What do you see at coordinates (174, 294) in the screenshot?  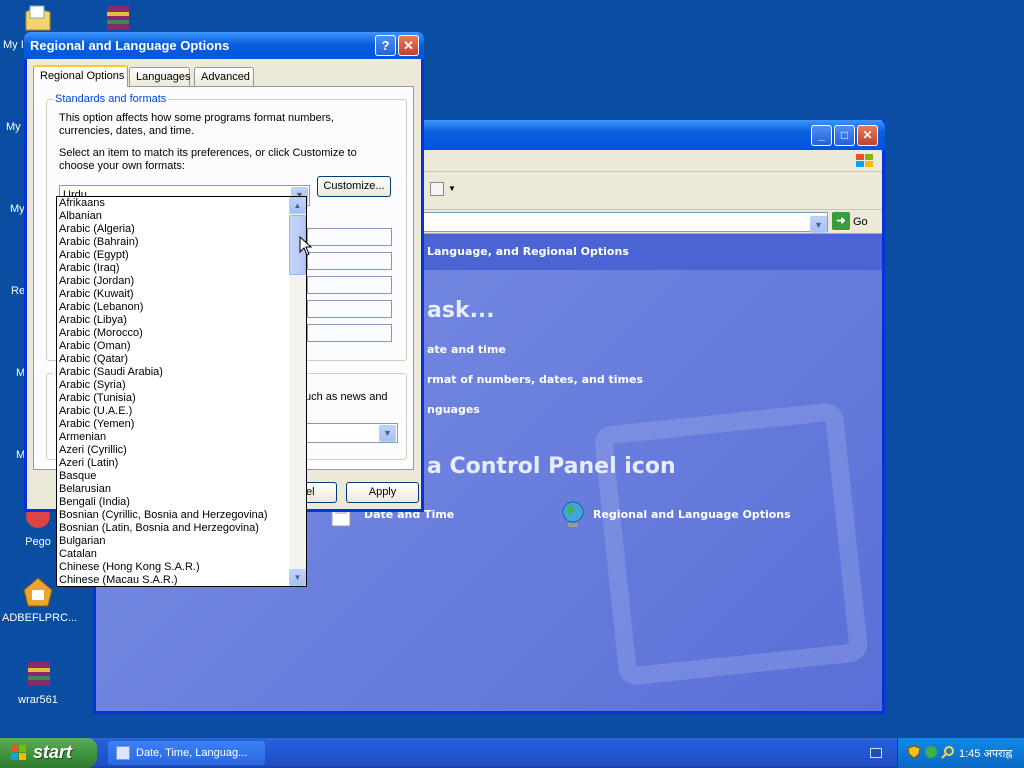 I see `locale-option: Arabic (Kuwait)` at bounding box center [174, 294].